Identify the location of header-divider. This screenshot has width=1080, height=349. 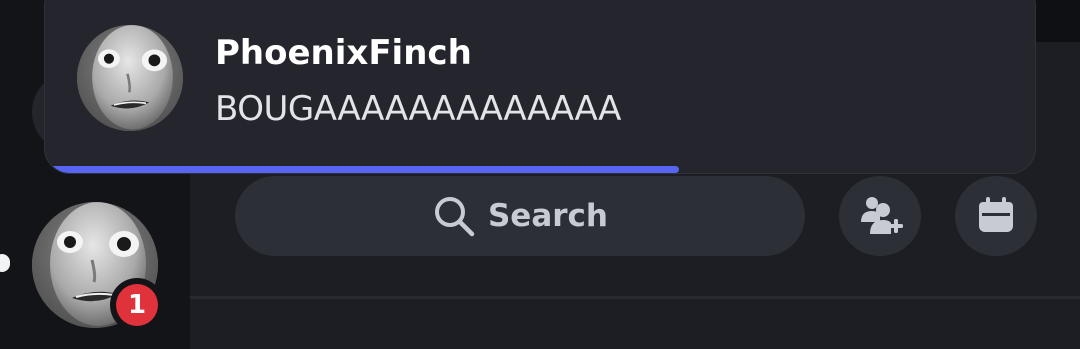
(635, 297).